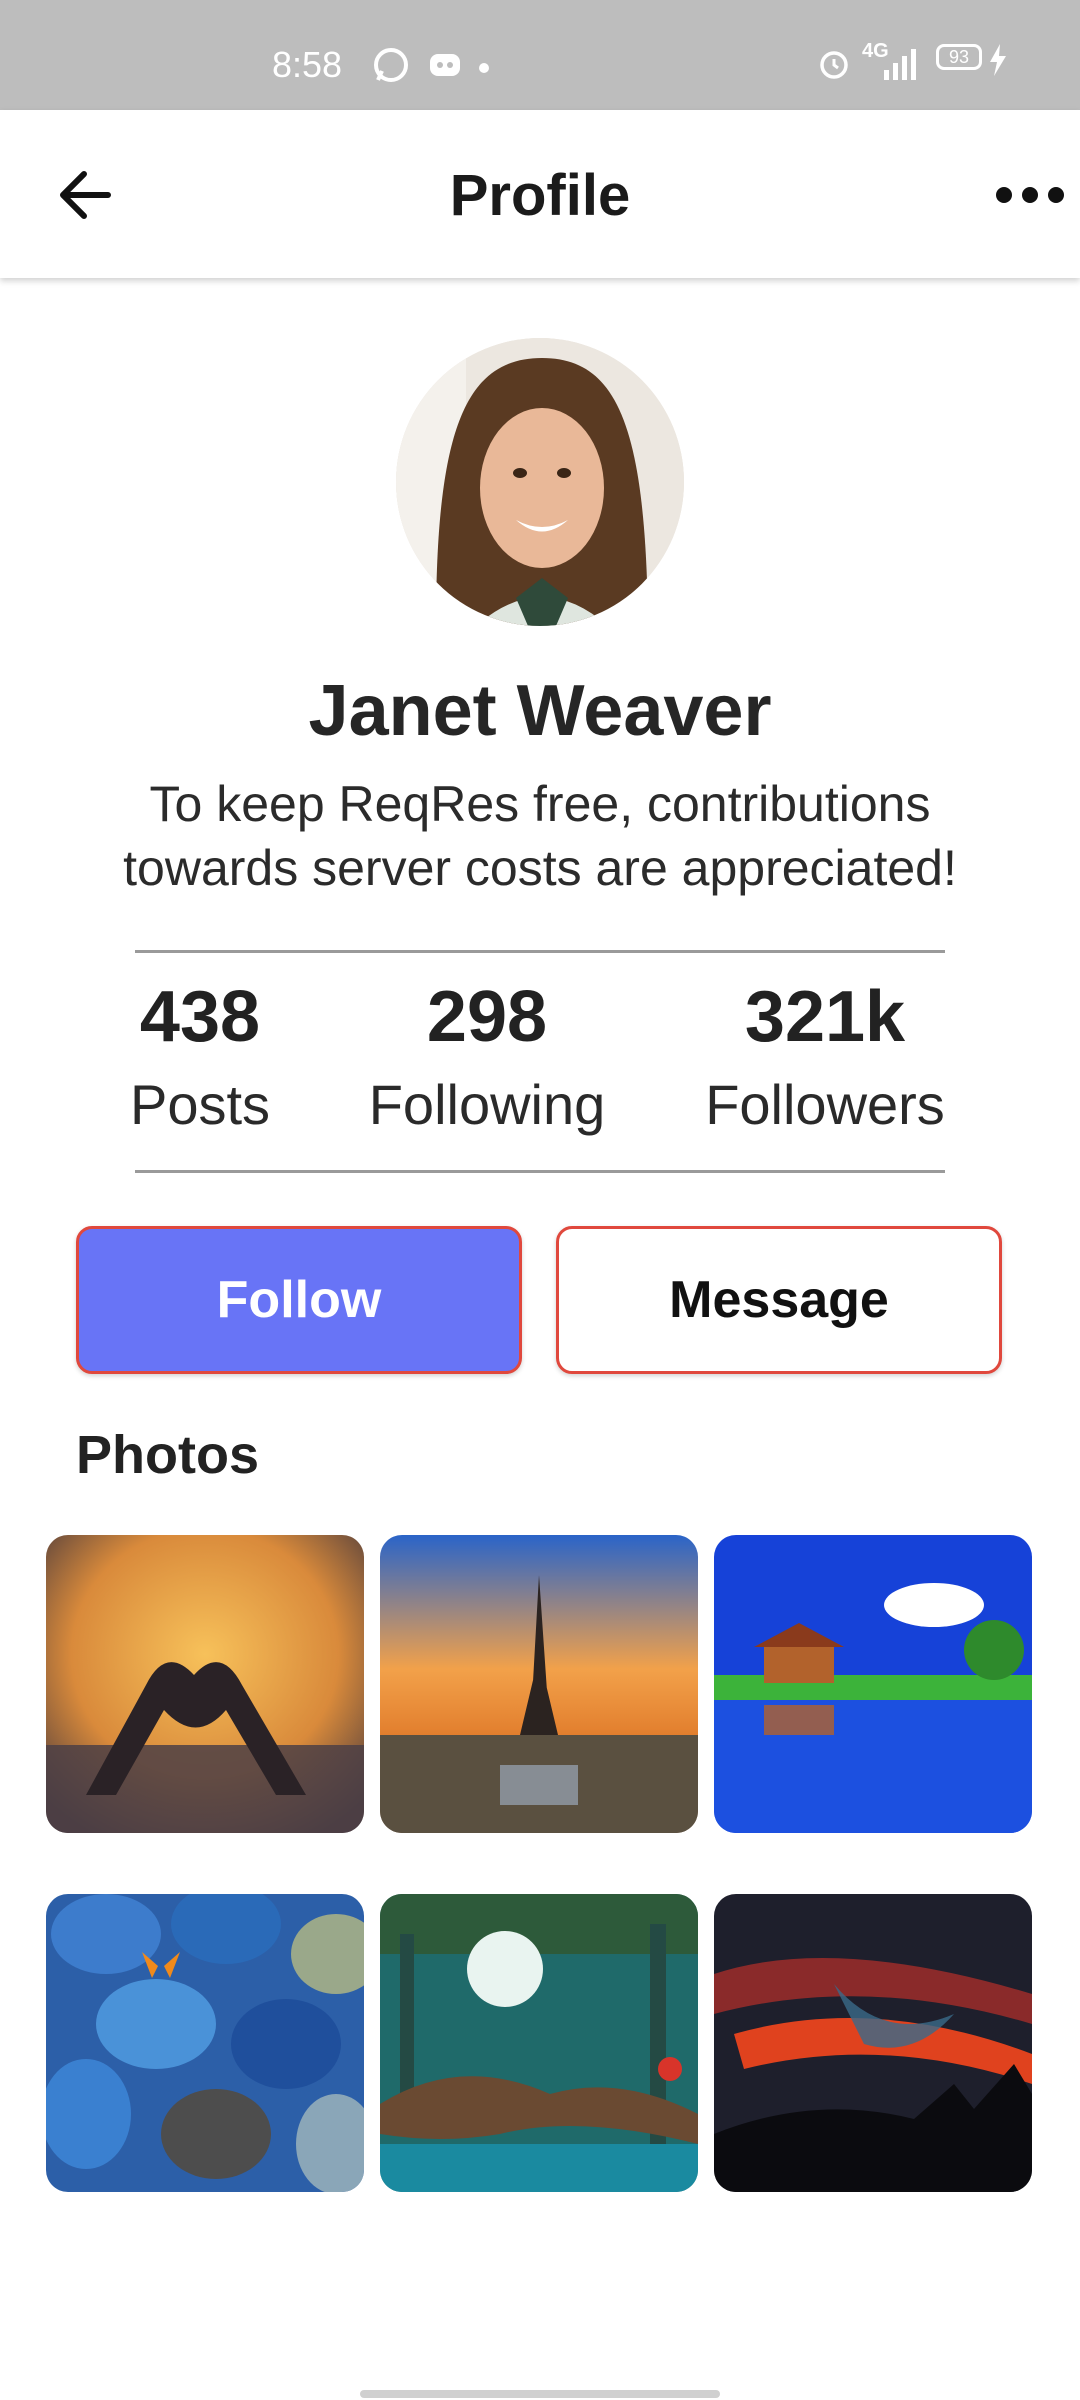  I want to click on pebbles-butterfly-photo, so click(205, 2043).